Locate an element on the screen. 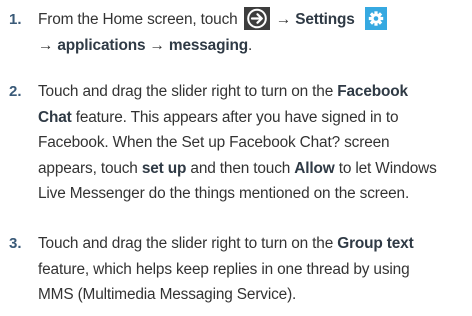 Image resolution: width=472 pixels, height=316 pixels. chat-label: Chat is located at coordinates (55, 117).